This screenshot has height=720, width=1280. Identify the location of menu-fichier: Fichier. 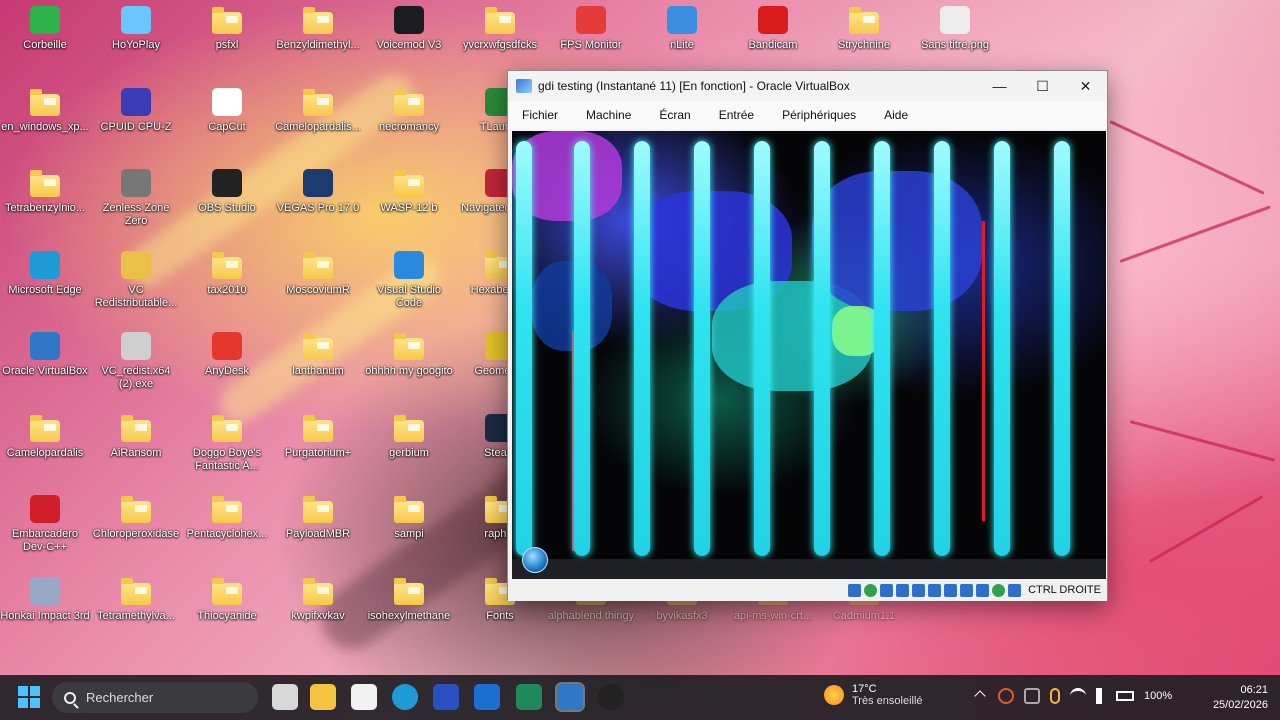
(540, 115).